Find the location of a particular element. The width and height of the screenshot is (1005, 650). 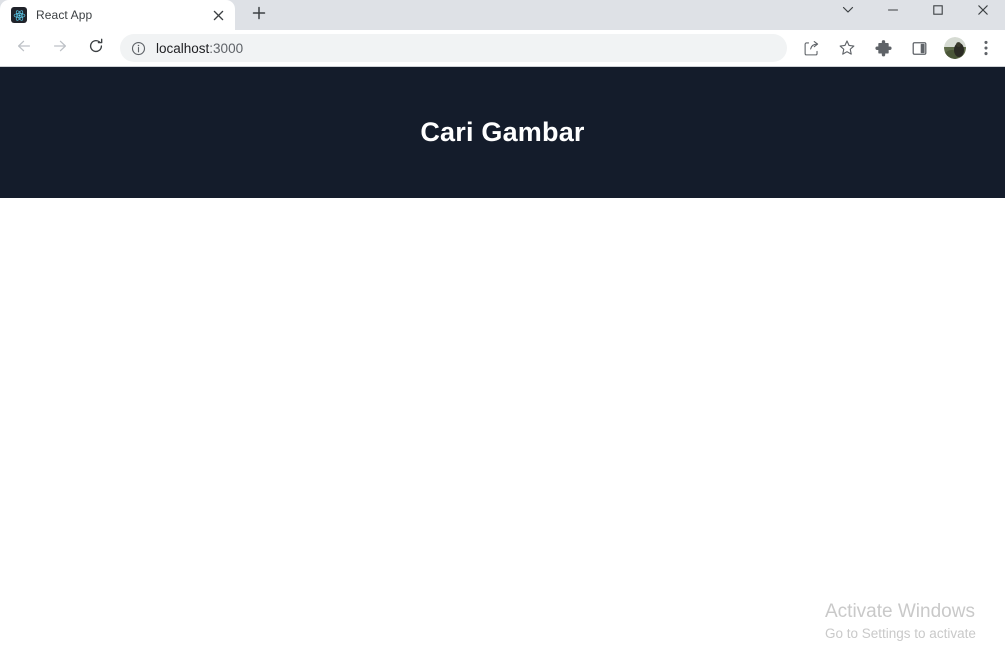

watermark-title: Activate Windows is located at coordinates (900, 611).